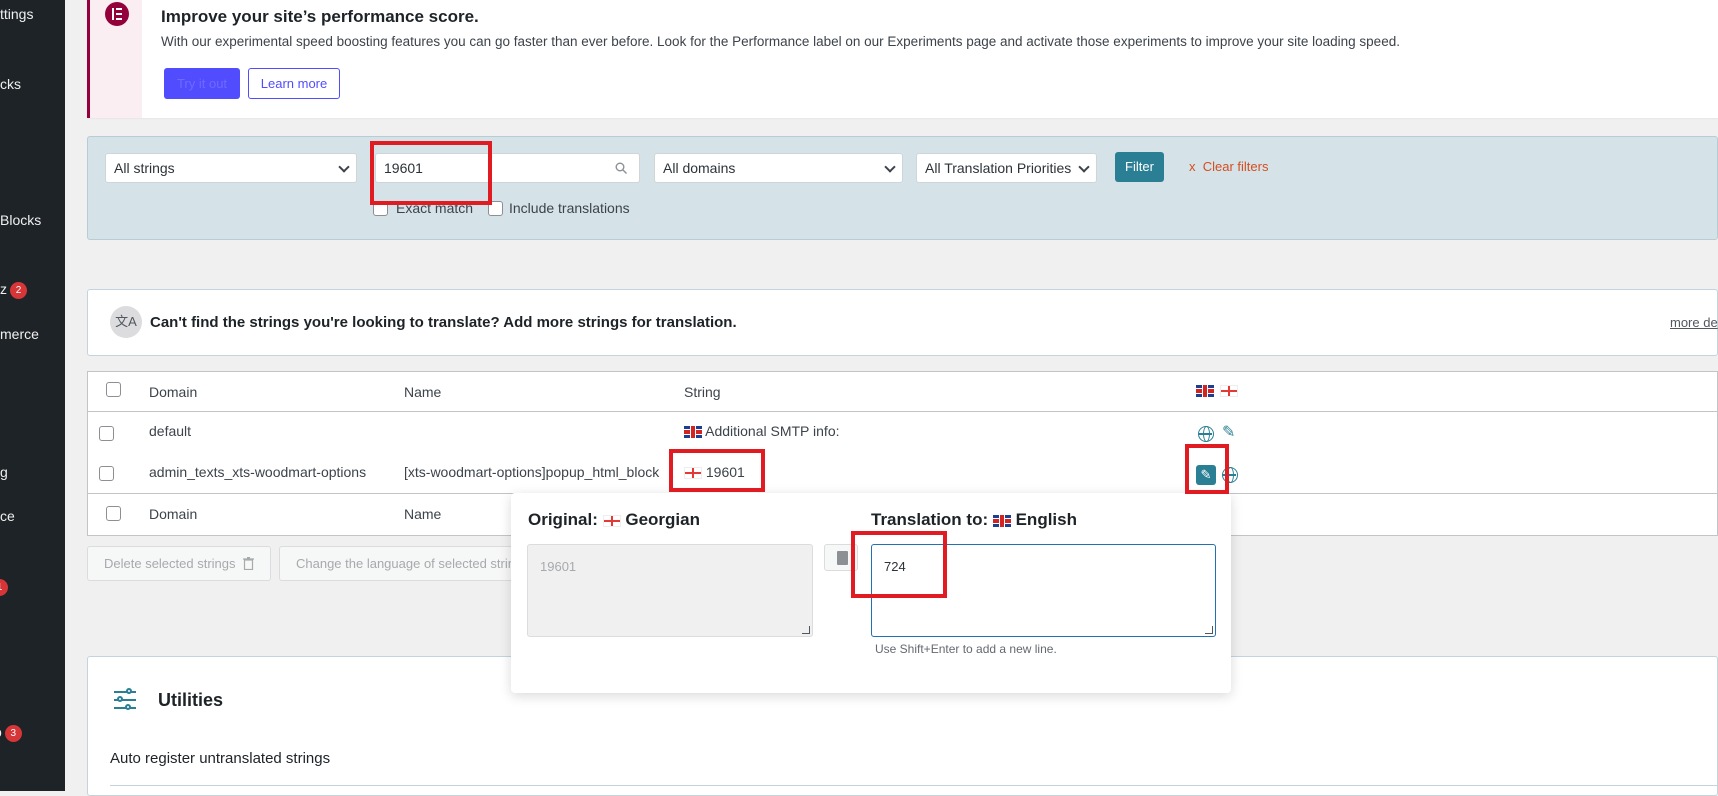 The width and height of the screenshot is (1718, 796). I want to click on edit-translation-button: ✎, so click(1206, 475).